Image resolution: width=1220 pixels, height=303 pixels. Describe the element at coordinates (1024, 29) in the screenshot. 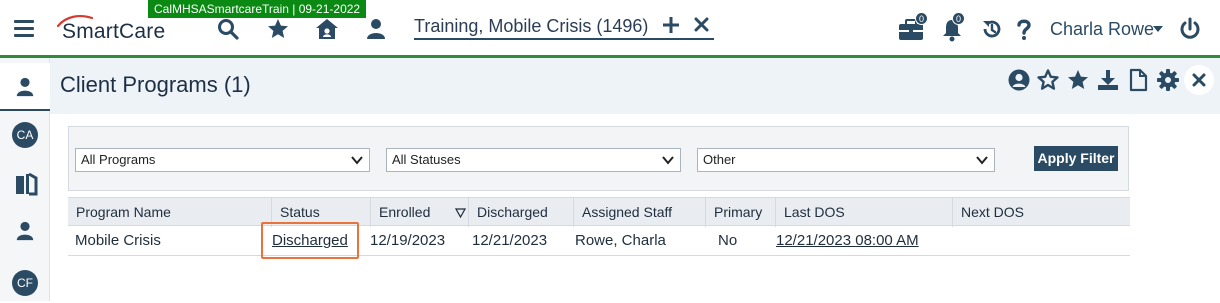

I see `help-icon` at that location.